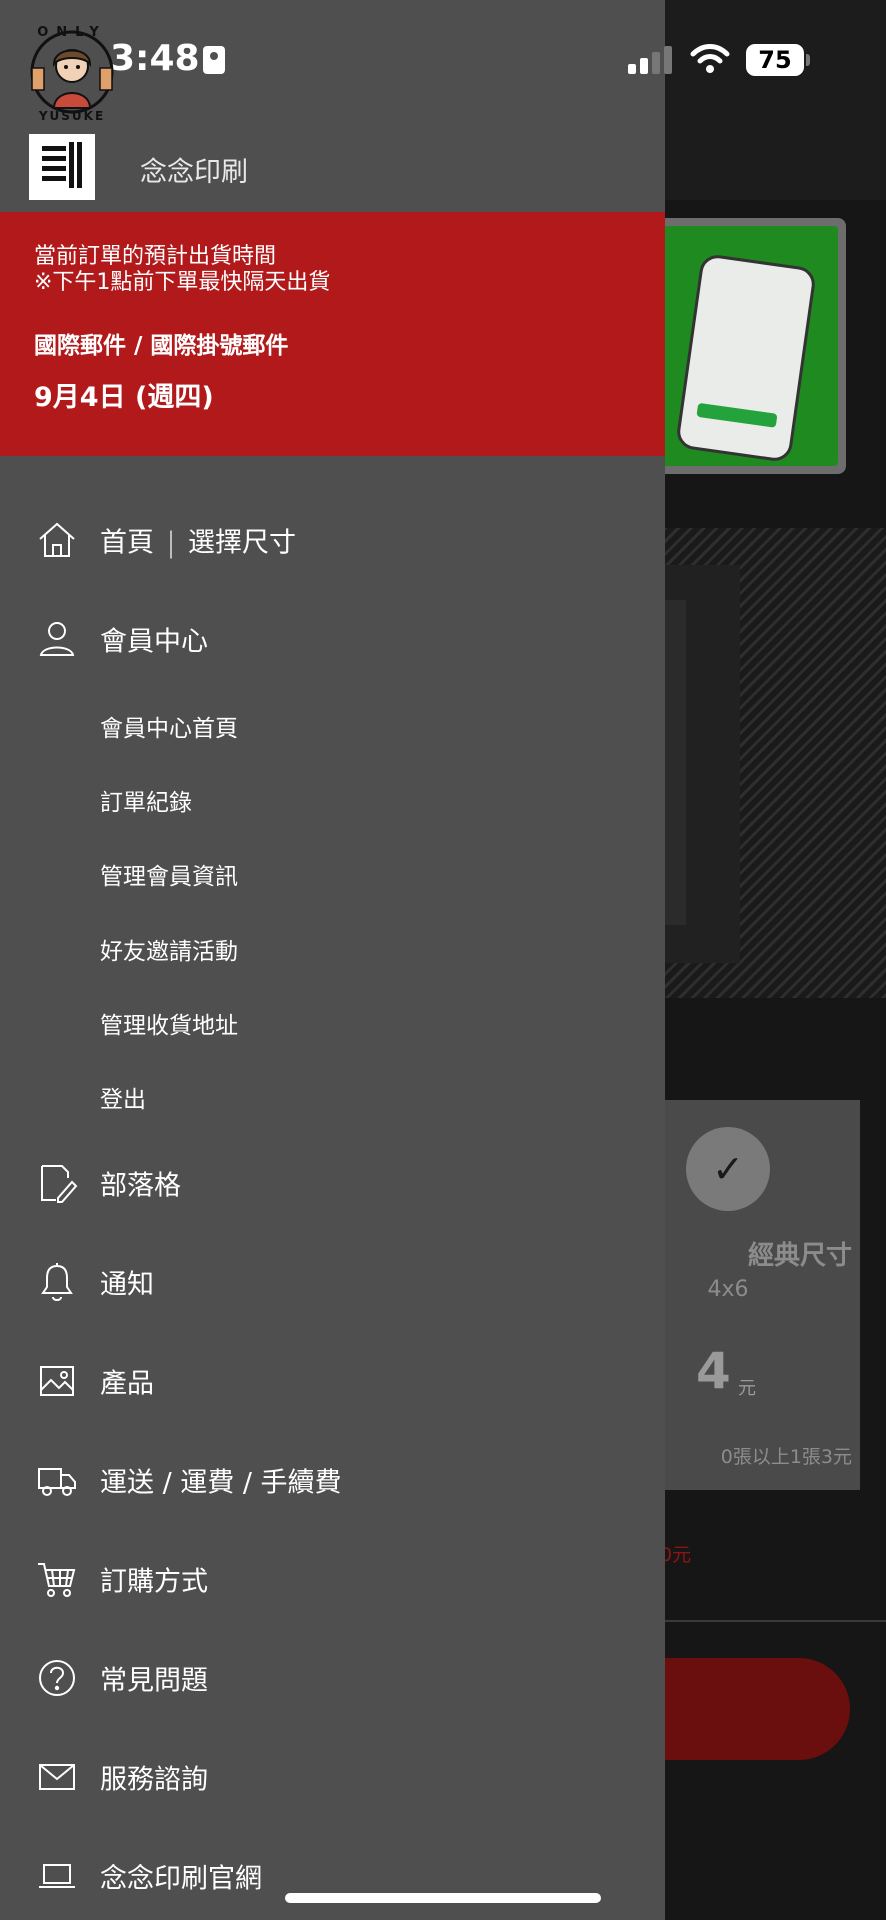  What do you see at coordinates (140, 1186) in the screenshot?
I see `menu-blog-label: 部落格` at bounding box center [140, 1186].